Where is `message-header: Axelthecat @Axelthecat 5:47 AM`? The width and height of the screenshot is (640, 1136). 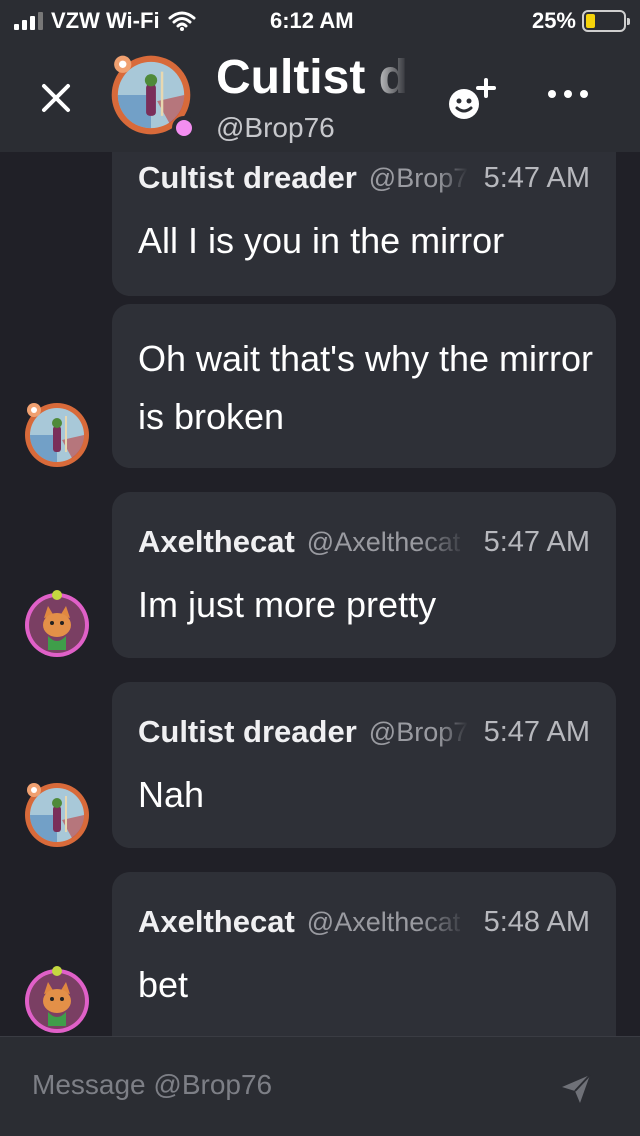
message-header: Axelthecat @Axelthecat 5:47 AM is located at coordinates (364, 542).